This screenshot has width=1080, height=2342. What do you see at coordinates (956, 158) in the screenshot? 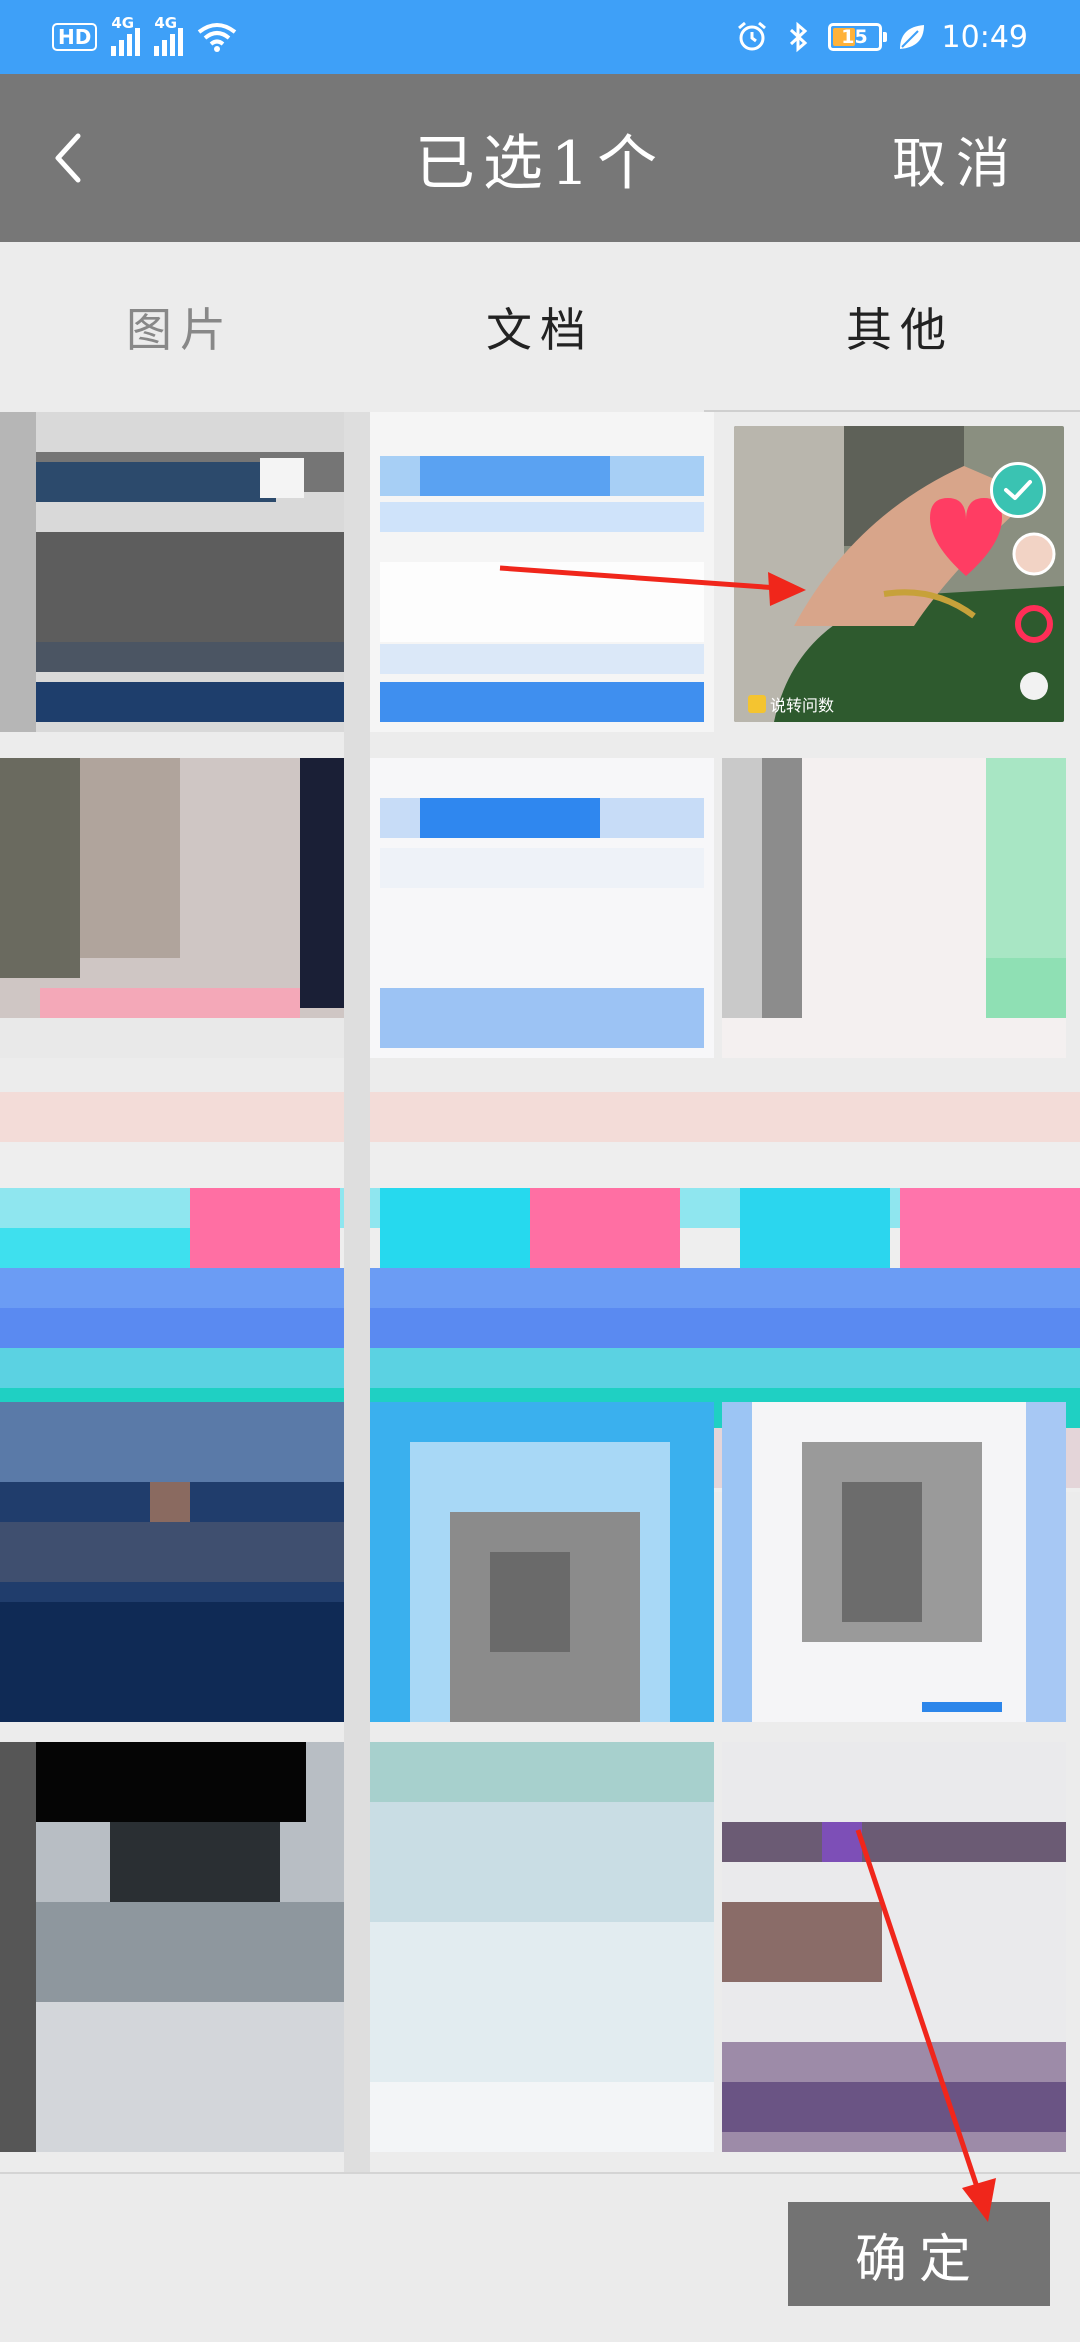
I see `cancel-button: 取消` at bounding box center [956, 158].